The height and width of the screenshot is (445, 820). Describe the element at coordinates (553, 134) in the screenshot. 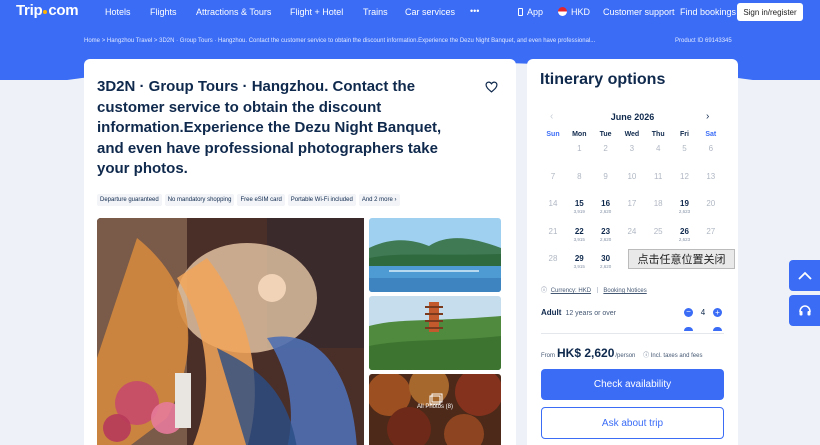

I see `weekday-header: Sun` at that location.